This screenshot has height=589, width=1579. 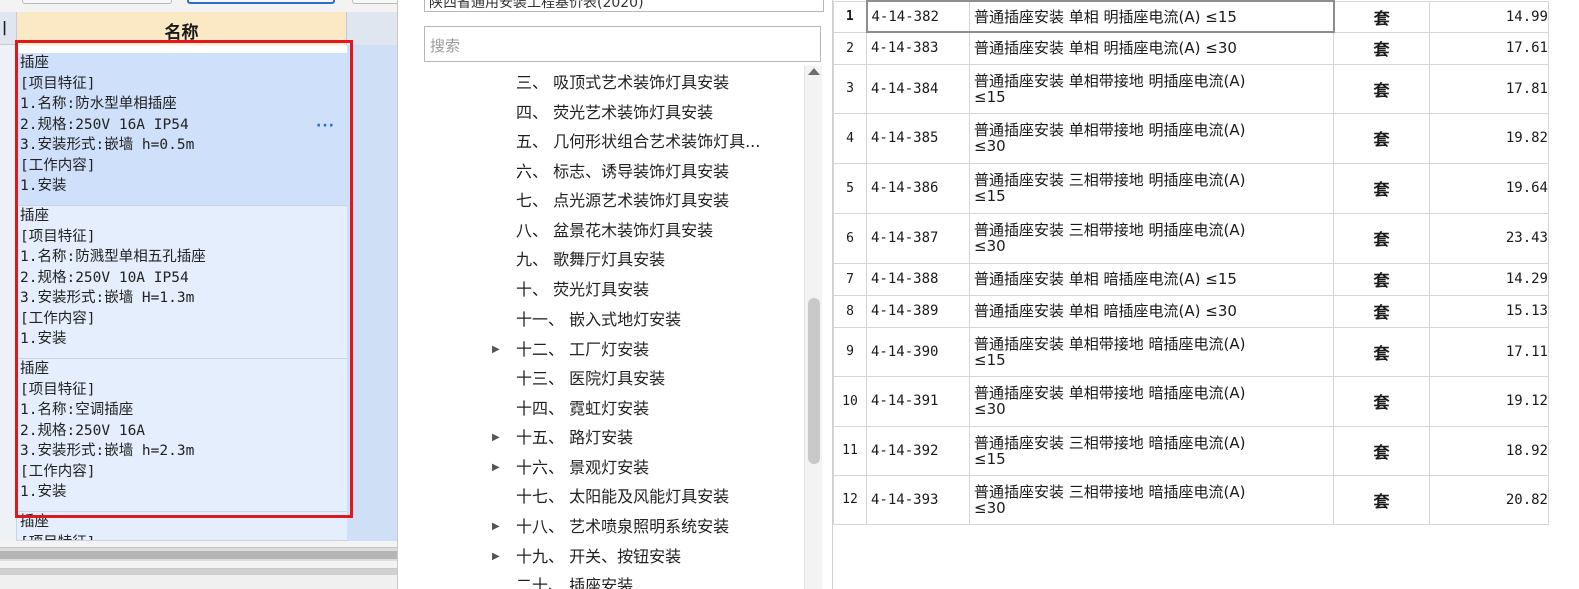 What do you see at coordinates (918, 48) in the screenshot?
I see `quota-code: 4-14-383` at bounding box center [918, 48].